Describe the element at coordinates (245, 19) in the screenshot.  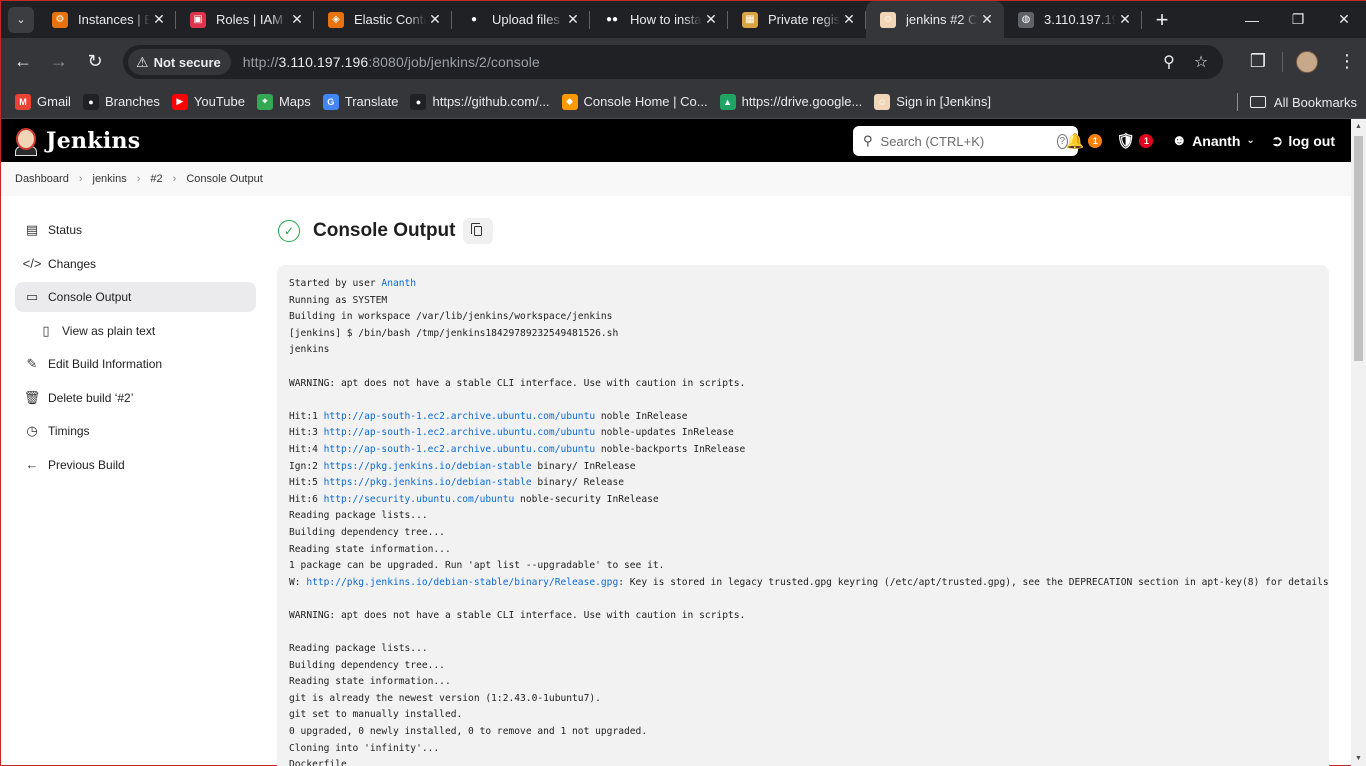
I see `browser-tab: ▣ Roles | IAM | Global✕` at that location.